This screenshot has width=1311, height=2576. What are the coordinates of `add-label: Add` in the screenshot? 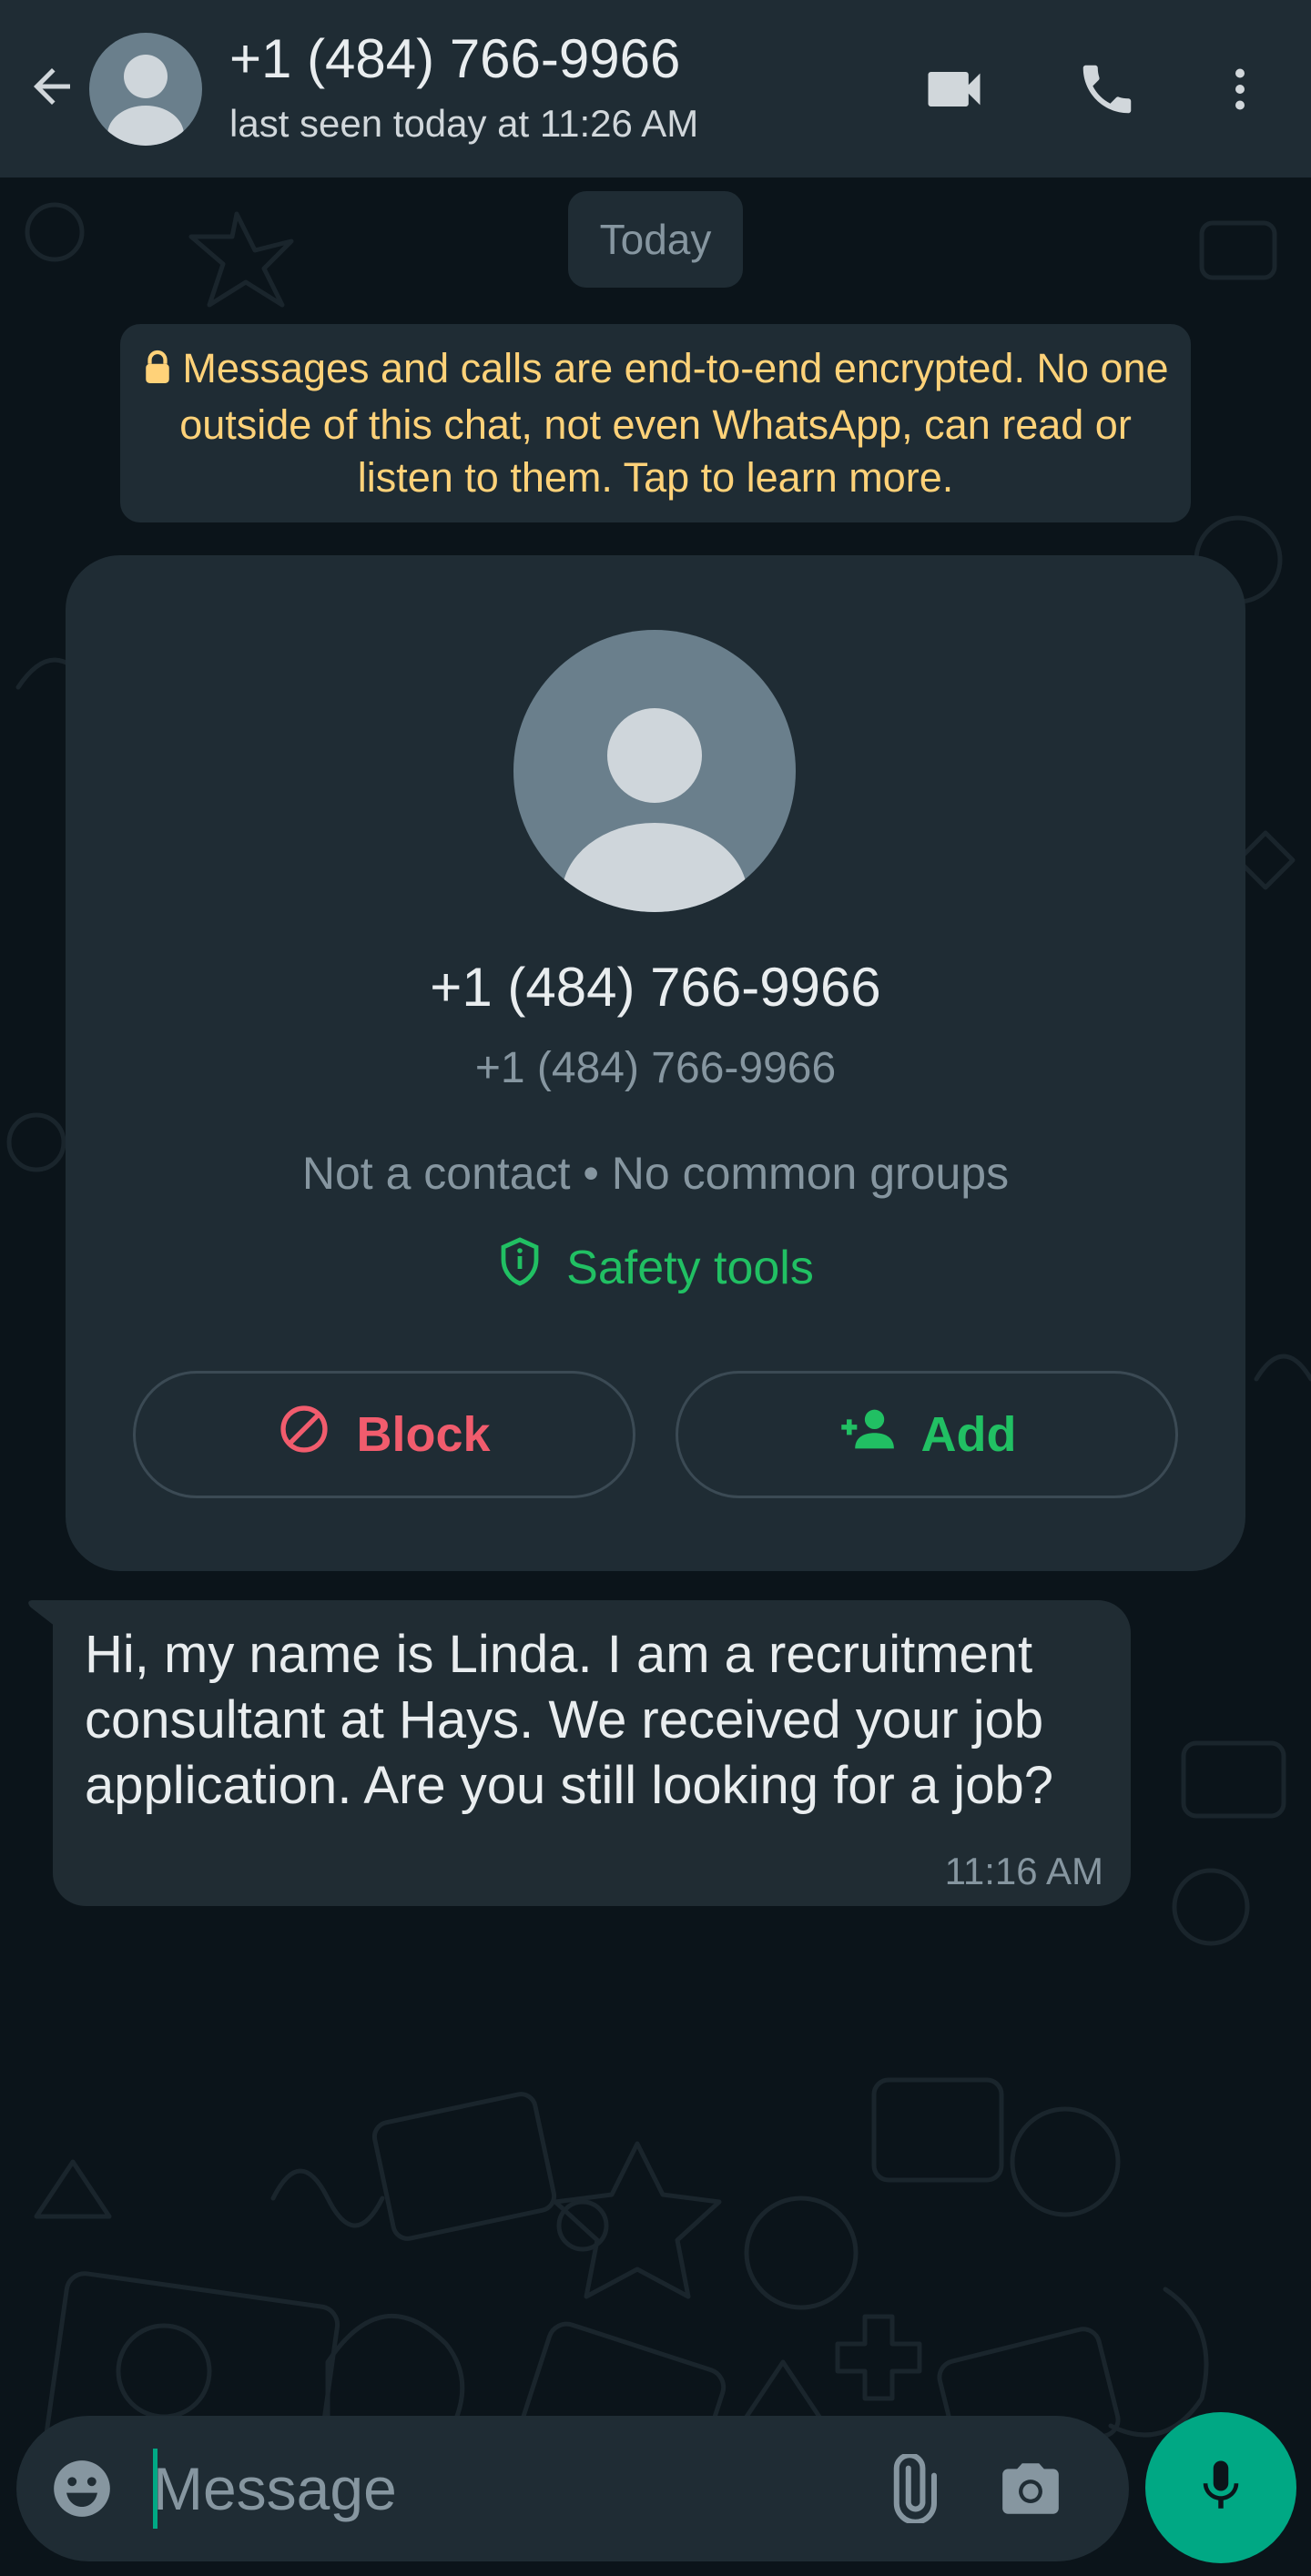 It's located at (969, 1434).